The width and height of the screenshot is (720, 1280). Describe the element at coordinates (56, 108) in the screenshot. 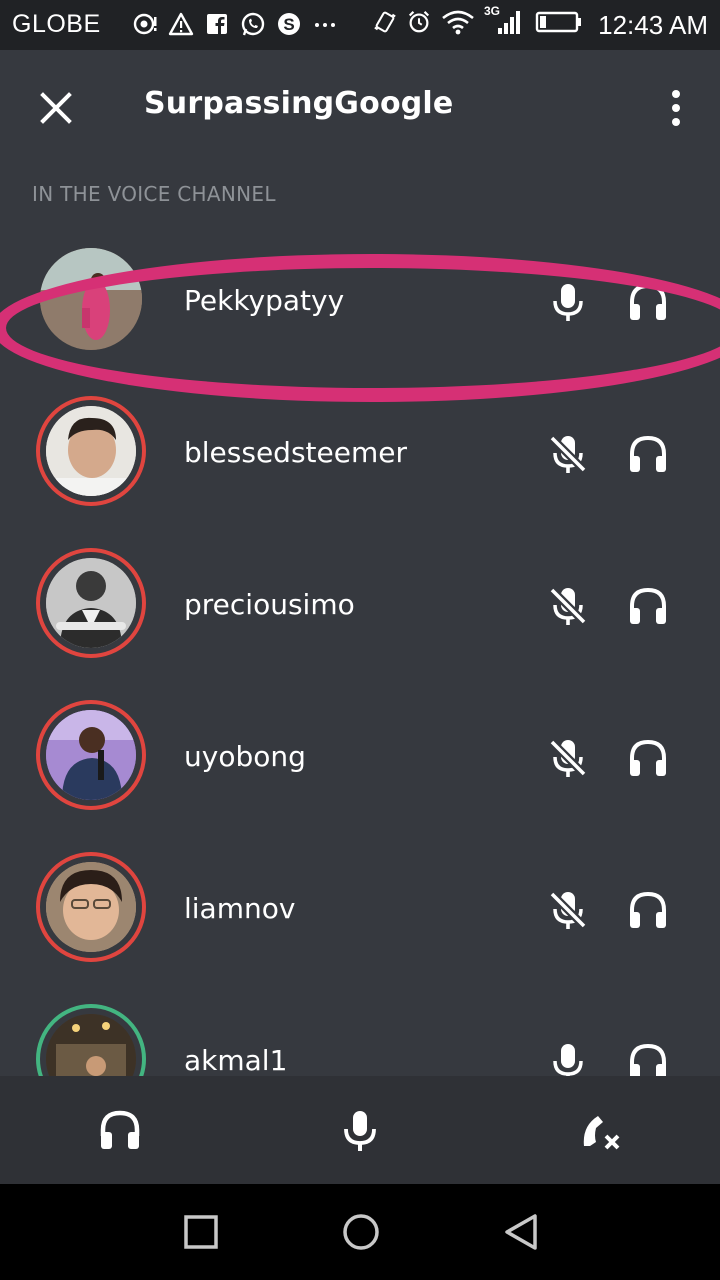

I see `close-icon` at that location.